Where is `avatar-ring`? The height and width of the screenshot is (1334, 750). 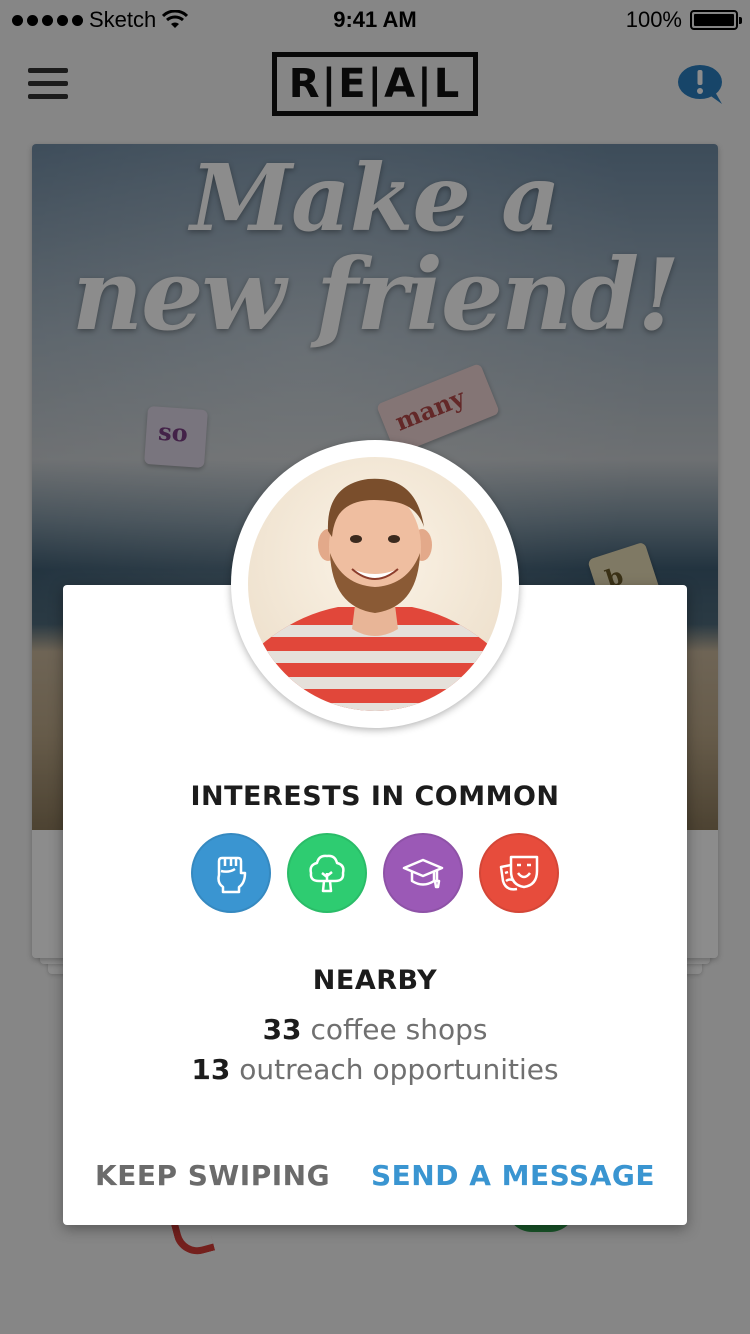 avatar-ring is located at coordinates (375, 584).